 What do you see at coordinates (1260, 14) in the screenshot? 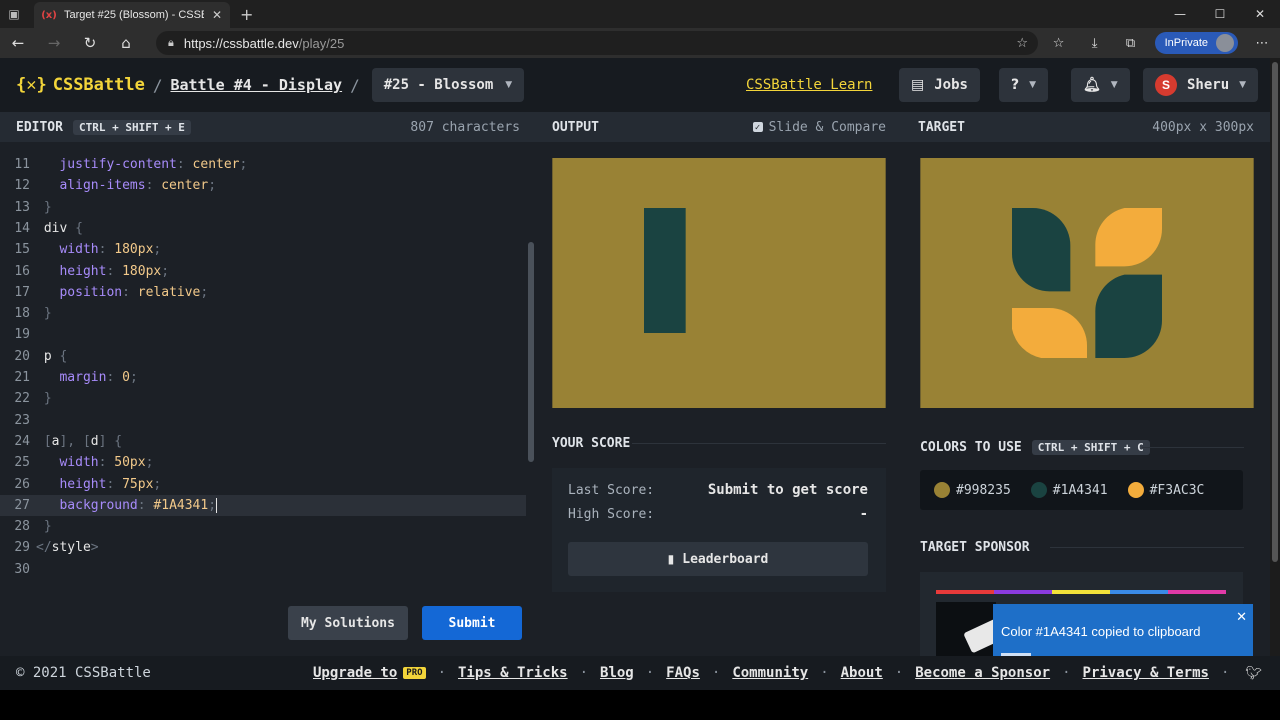
I see `close-window-icon: ✕` at bounding box center [1260, 14].